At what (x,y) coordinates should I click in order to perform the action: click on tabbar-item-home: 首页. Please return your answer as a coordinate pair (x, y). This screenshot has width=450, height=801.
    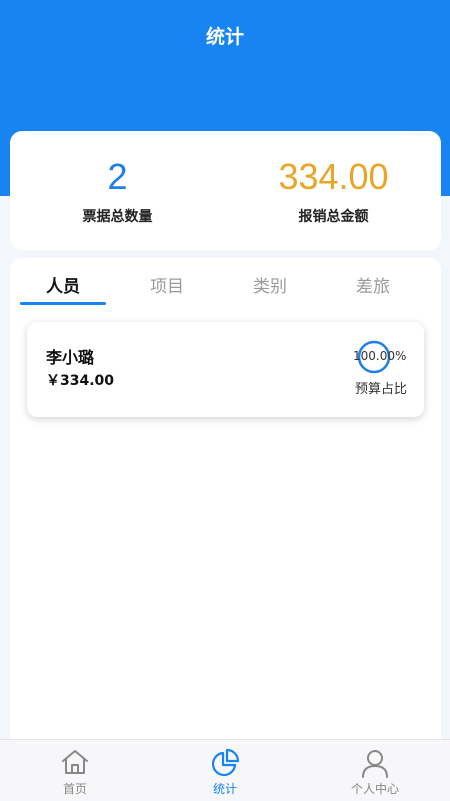
    Looking at the image, I should click on (75, 770).